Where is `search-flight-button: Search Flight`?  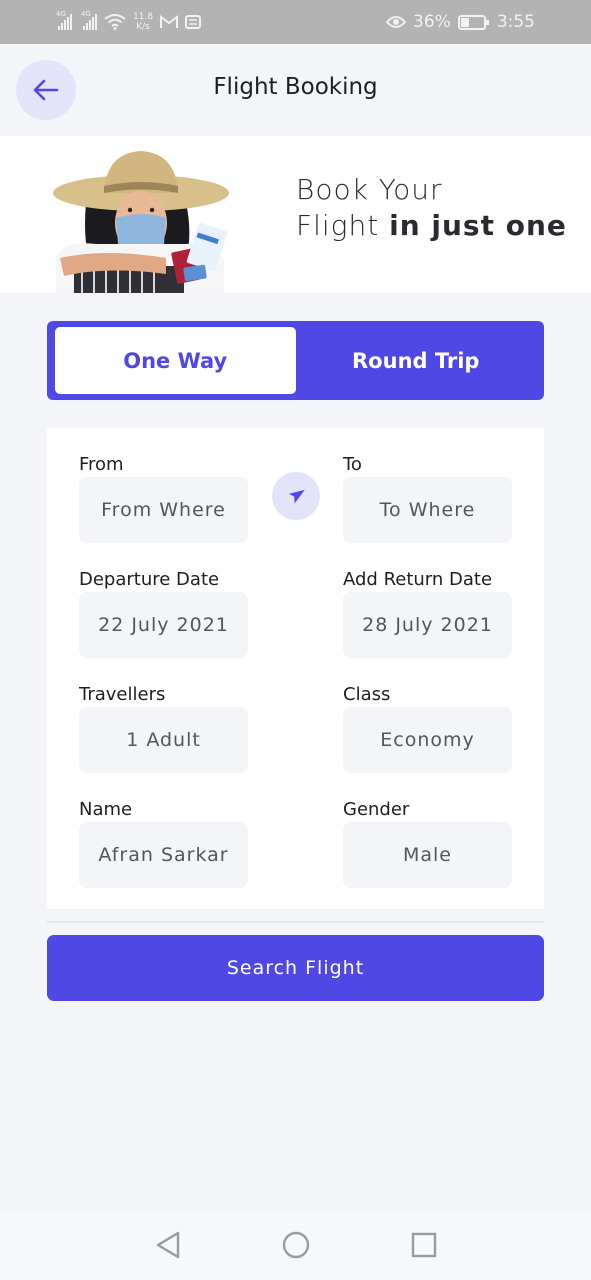
search-flight-button: Search Flight is located at coordinates (295, 968).